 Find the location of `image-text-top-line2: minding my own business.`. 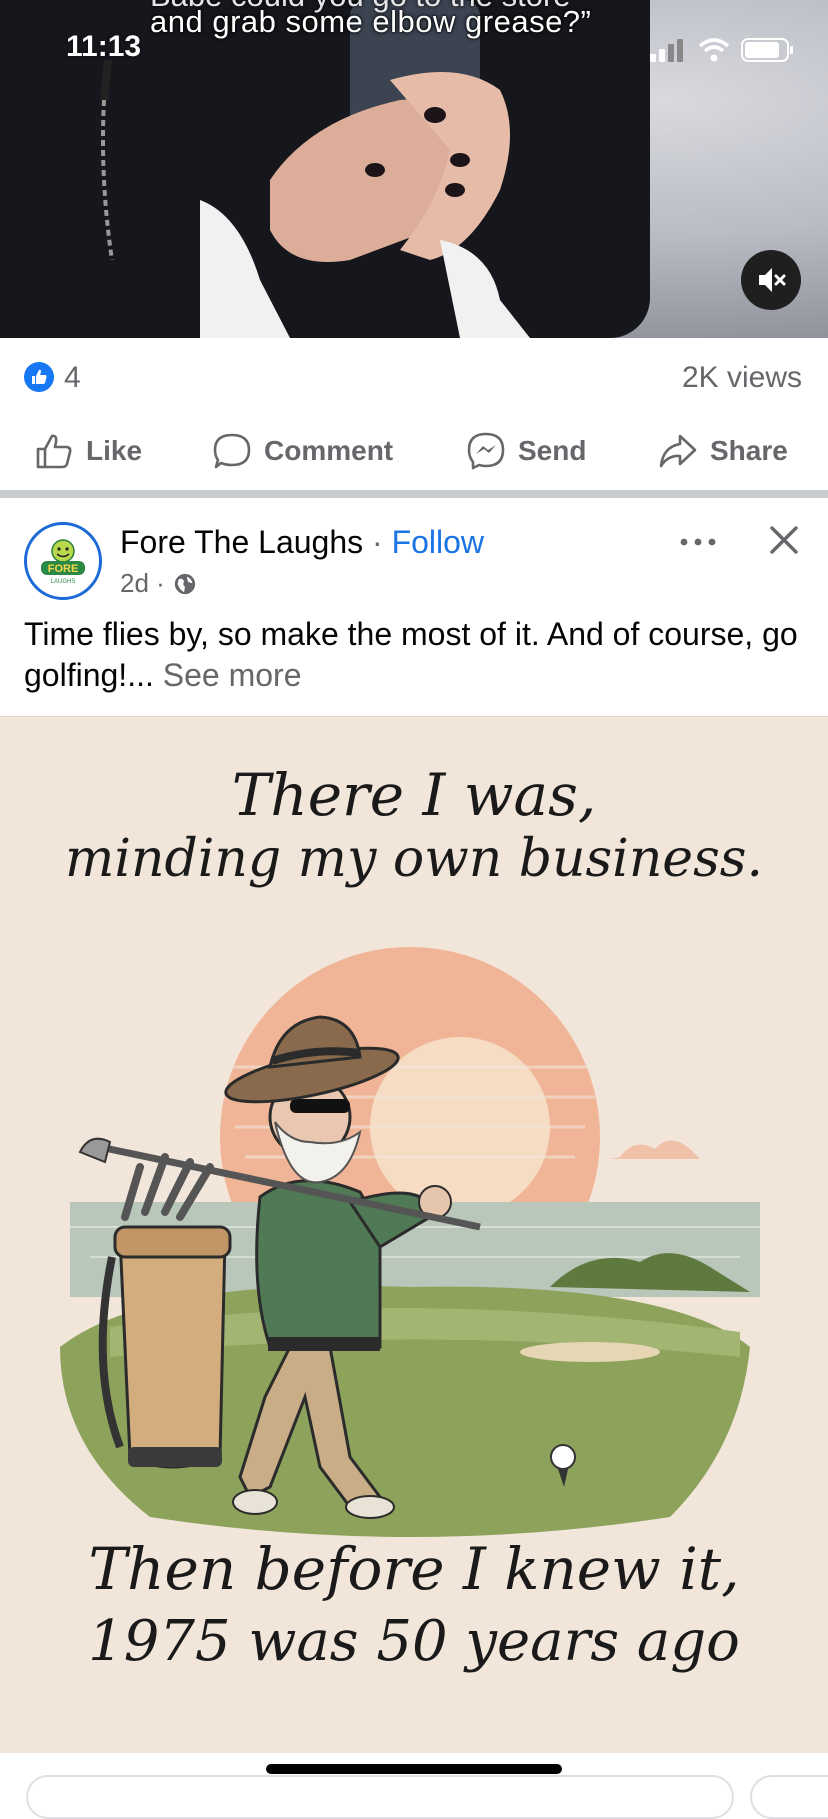

image-text-top-line2: minding my own business. is located at coordinates (414, 859).